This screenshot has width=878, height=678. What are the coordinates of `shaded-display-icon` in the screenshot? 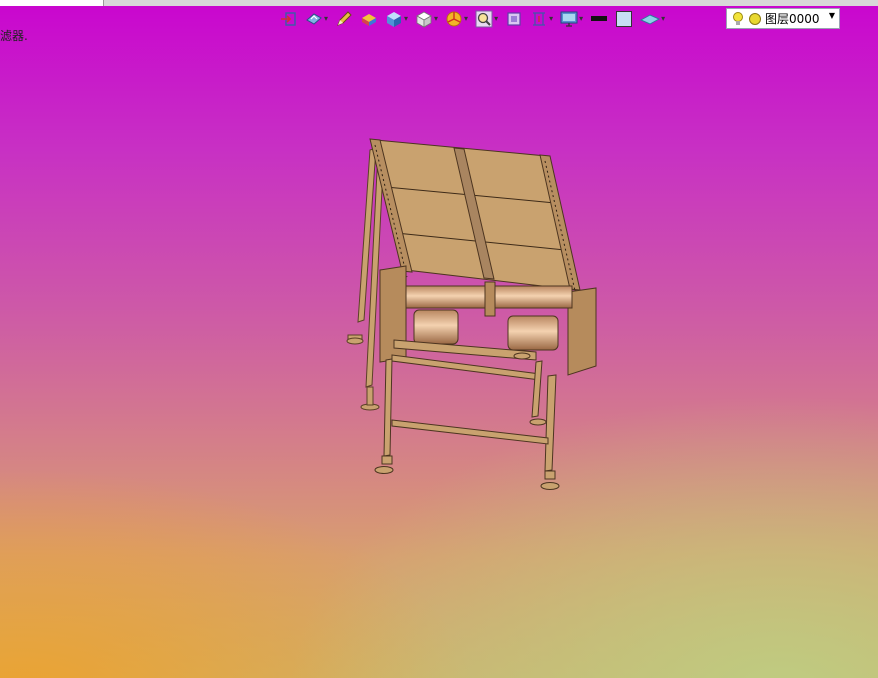 It's located at (369, 20).